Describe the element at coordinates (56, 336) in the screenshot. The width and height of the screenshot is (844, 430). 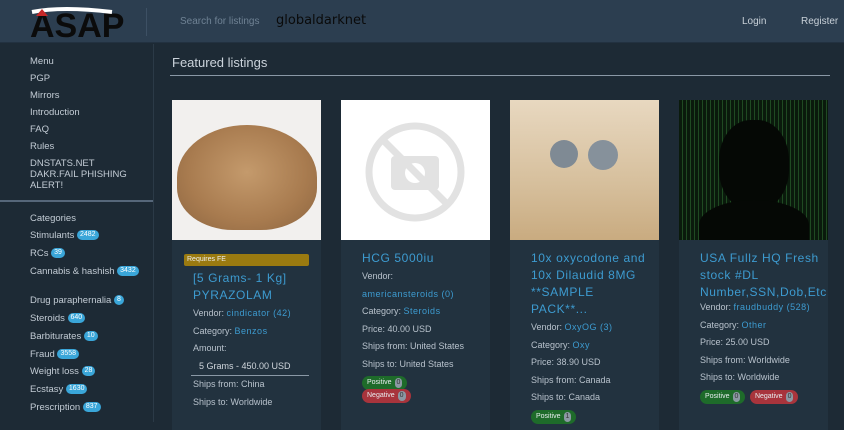
I see `category-label: Barbiturates` at that location.